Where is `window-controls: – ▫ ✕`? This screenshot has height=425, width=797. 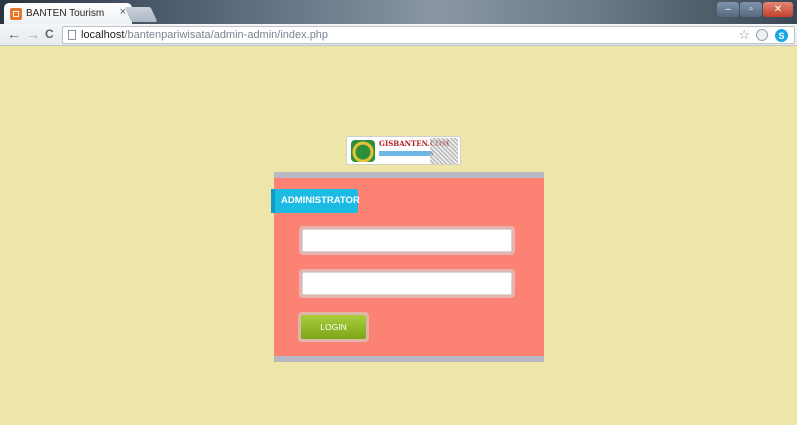
window-controls: – ▫ ✕ is located at coordinates (754, 9).